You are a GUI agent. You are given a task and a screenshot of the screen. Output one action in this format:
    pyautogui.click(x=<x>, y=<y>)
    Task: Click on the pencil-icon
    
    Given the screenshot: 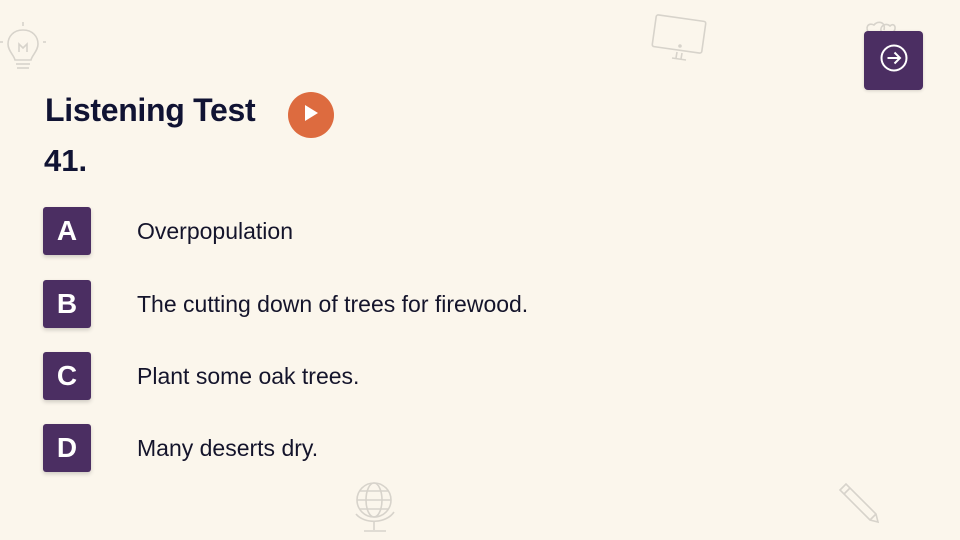 What is the action you would take?
    pyautogui.click(x=859, y=503)
    